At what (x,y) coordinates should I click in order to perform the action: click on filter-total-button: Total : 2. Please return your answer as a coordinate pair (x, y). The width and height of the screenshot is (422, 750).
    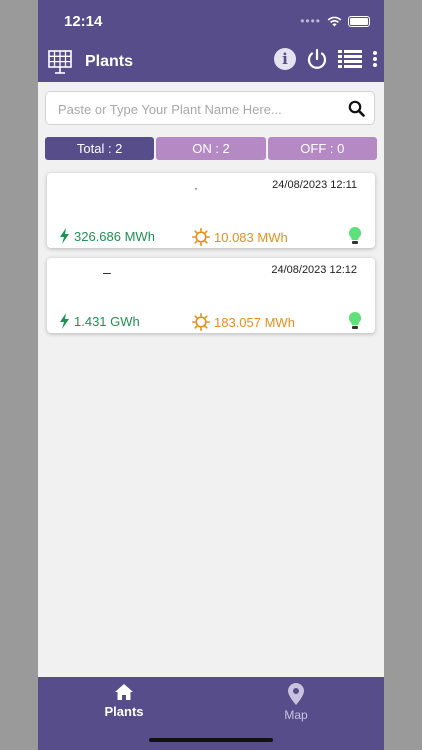
    Looking at the image, I should click on (100, 148).